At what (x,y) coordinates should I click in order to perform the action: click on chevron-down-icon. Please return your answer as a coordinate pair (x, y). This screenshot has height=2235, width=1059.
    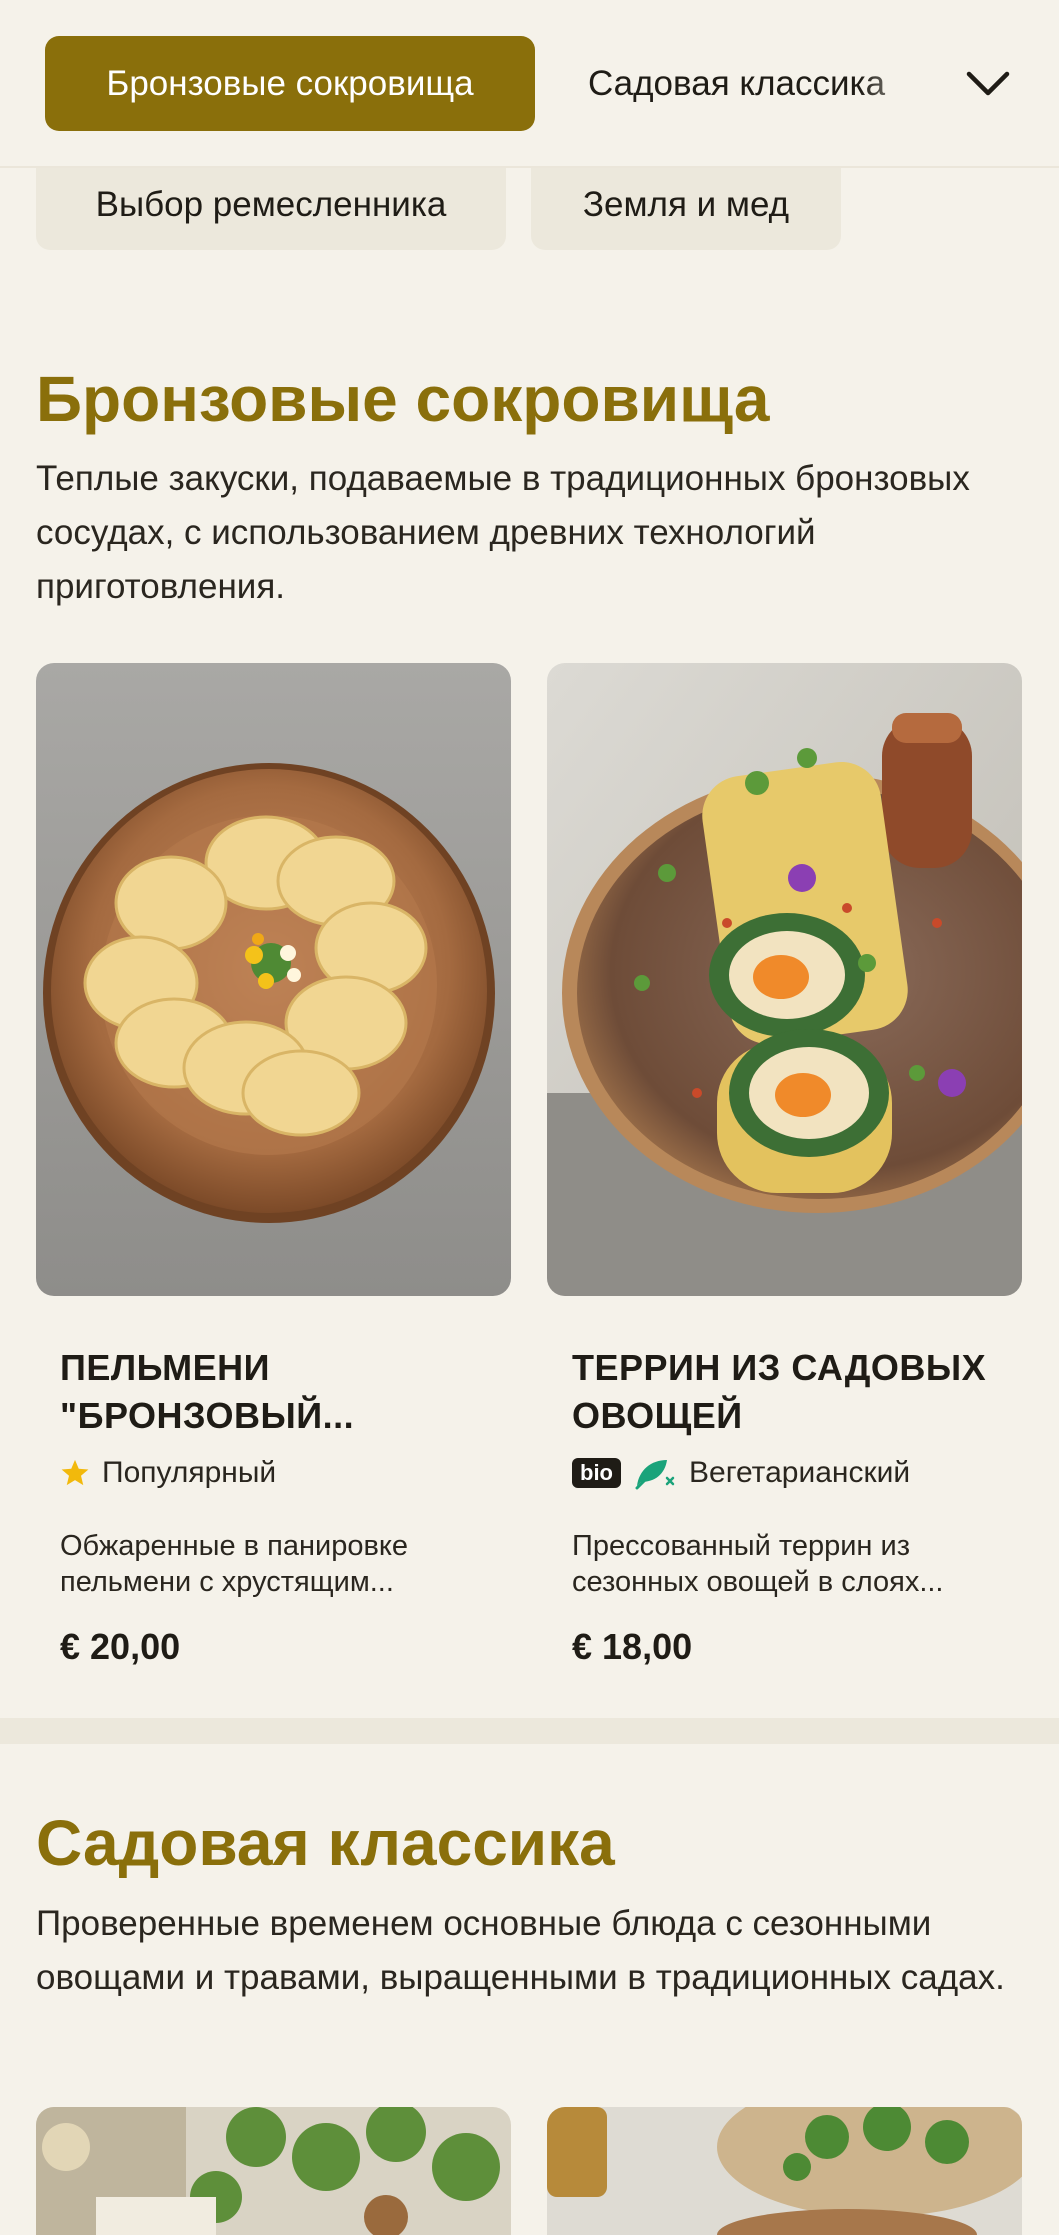
    Looking at the image, I should click on (987, 83).